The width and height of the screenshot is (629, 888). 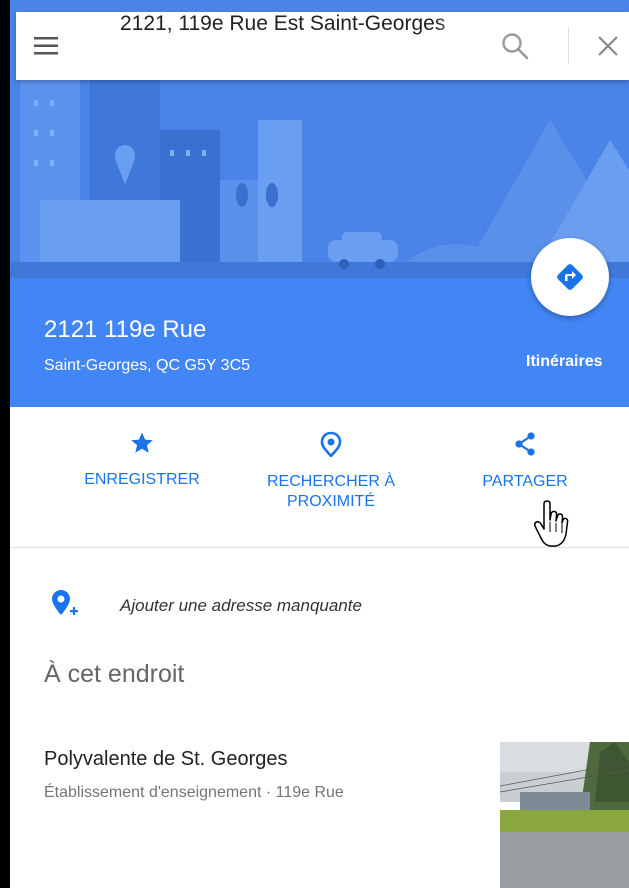 I want to click on poi-meta: Établissement d'enseignement · 119e Rue, so click(x=194, y=792).